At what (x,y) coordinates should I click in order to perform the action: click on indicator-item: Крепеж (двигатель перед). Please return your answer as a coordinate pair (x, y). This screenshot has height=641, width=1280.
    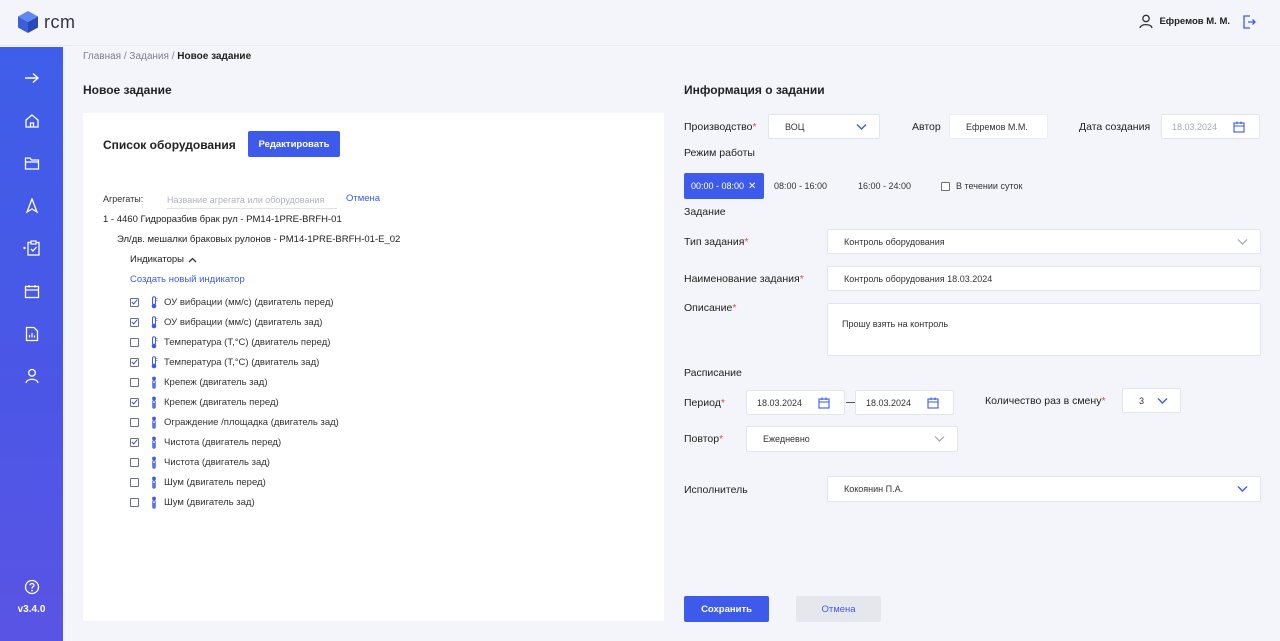
    Looking at the image, I should click on (234, 402).